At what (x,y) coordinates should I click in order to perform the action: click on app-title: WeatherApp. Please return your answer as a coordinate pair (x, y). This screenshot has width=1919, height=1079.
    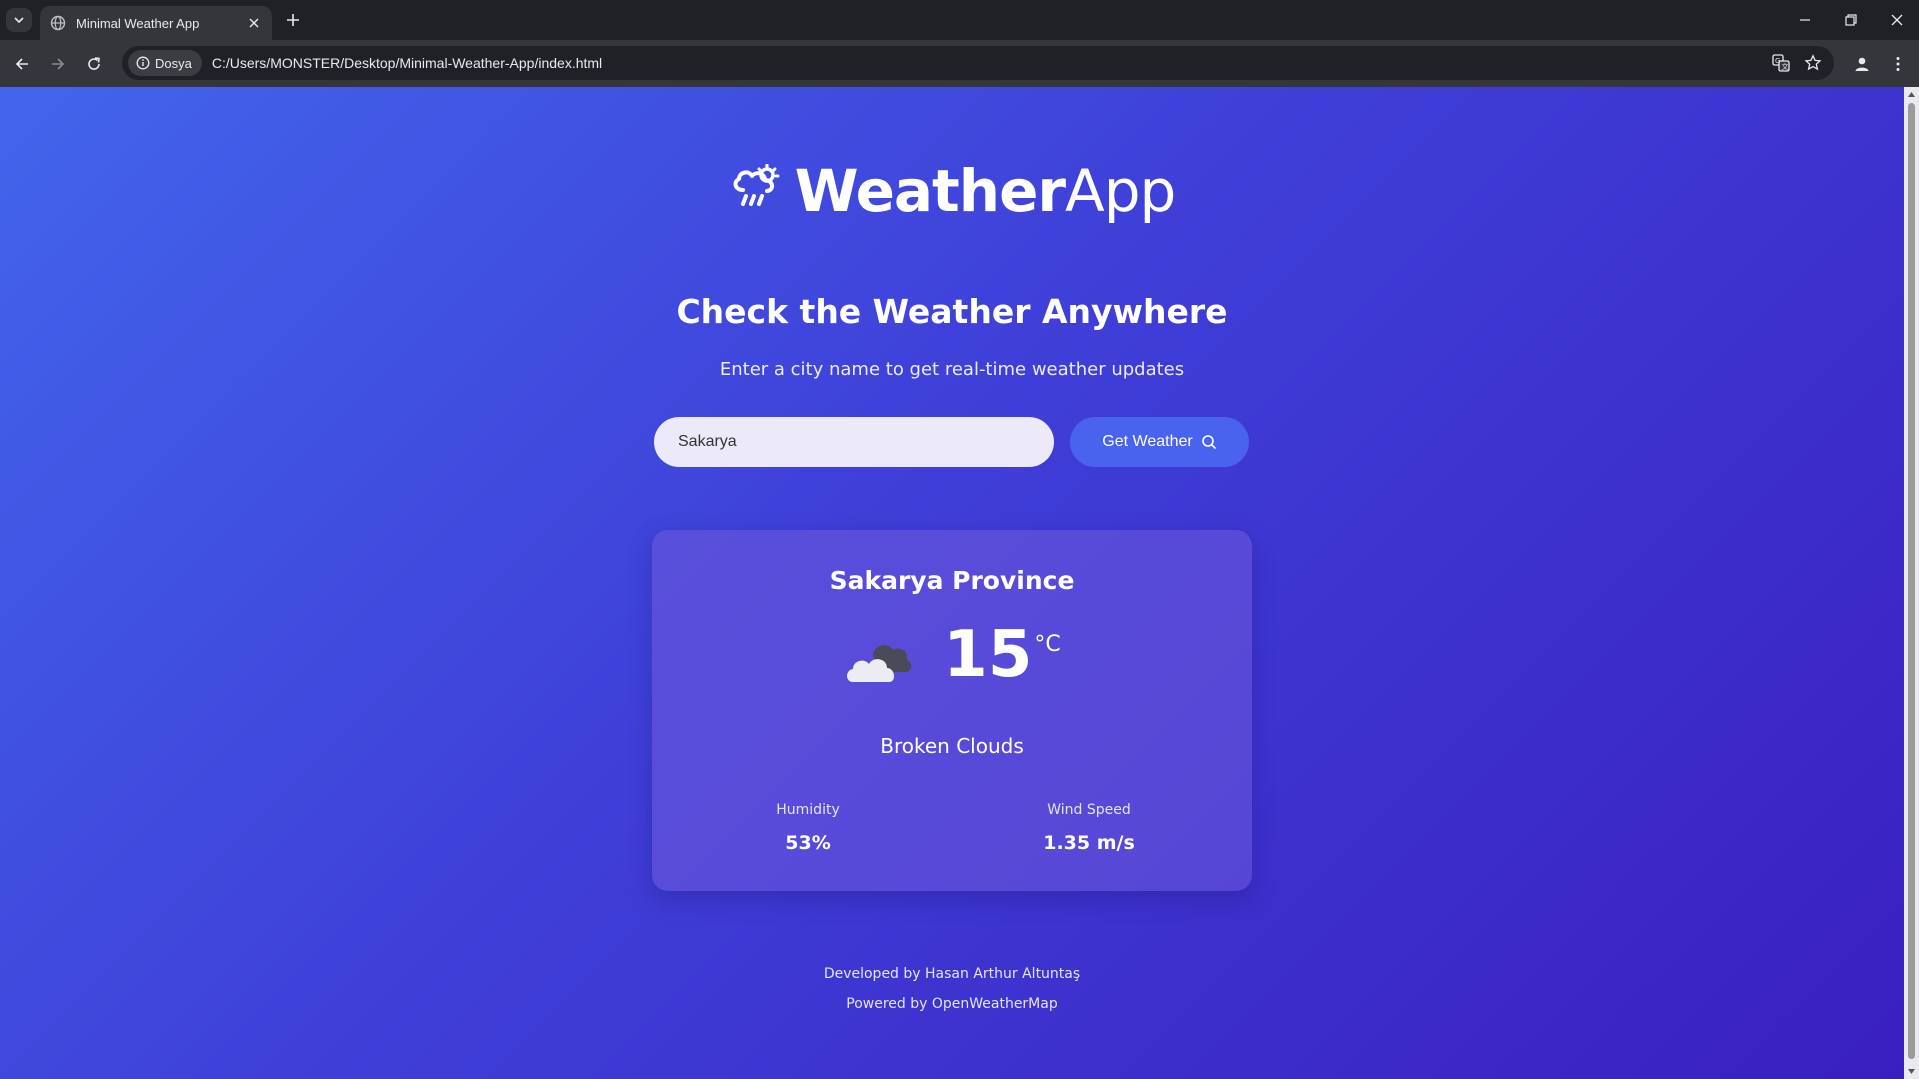
    Looking at the image, I should click on (985, 191).